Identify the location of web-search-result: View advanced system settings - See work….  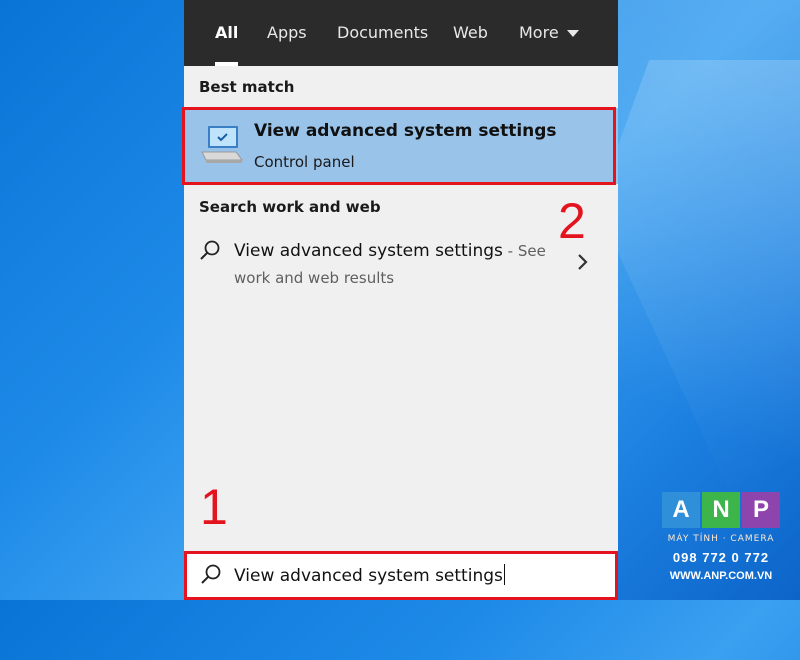
(401, 263).